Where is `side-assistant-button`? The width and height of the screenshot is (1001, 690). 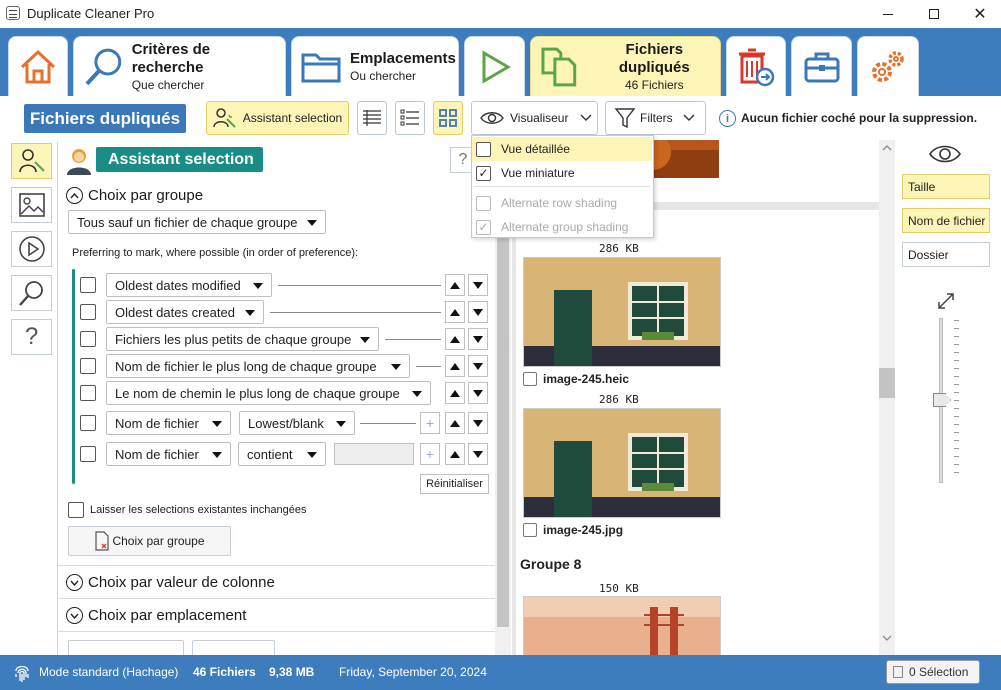 side-assistant-button is located at coordinates (31, 161).